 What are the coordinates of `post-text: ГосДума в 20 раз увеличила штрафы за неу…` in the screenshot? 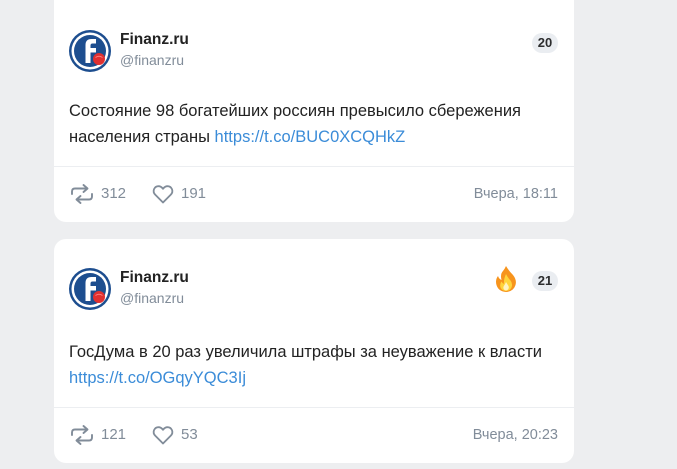 It's located at (313, 365).